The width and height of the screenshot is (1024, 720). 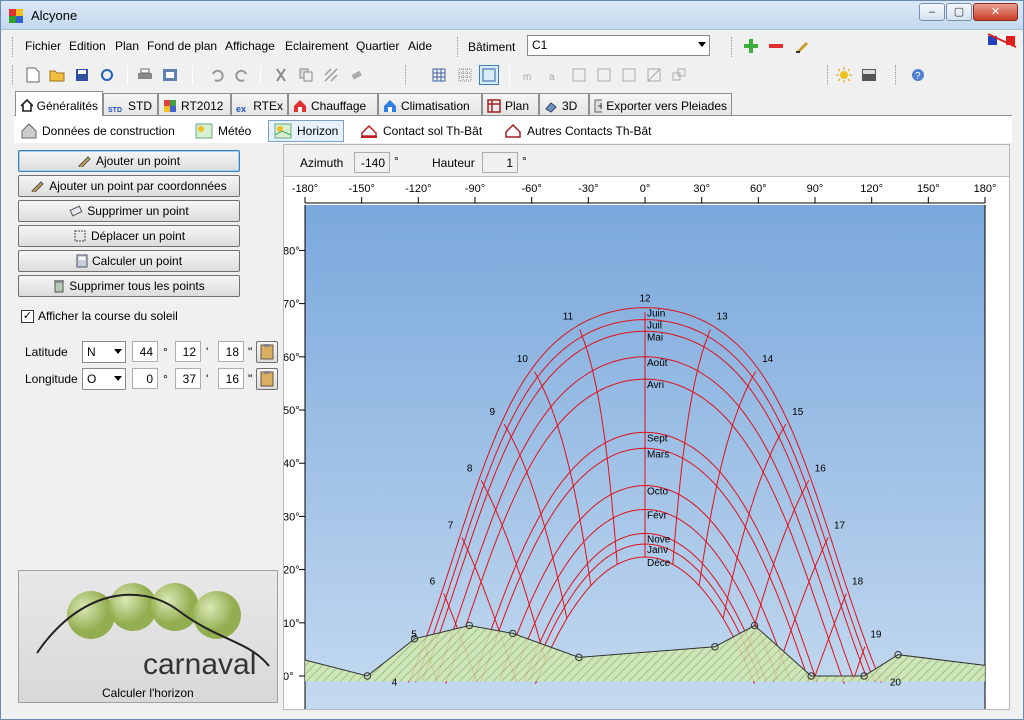 What do you see at coordinates (579, 75) in the screenshot?
I see `area-icon` at bounding box center [579, 75].